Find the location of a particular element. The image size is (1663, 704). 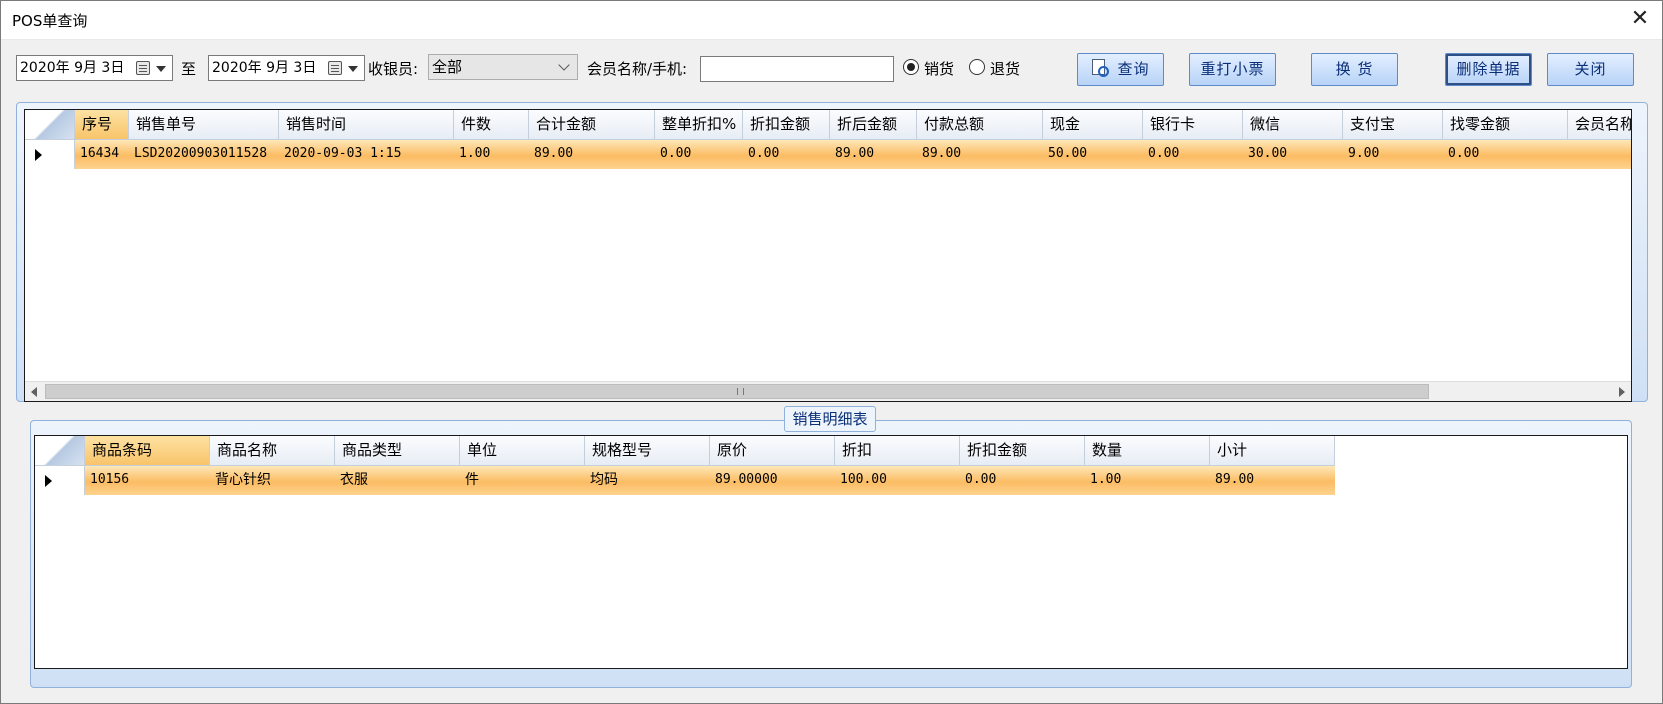

date-to-picker: 2020年 9月 3日 is located at coordinates (286, 68).